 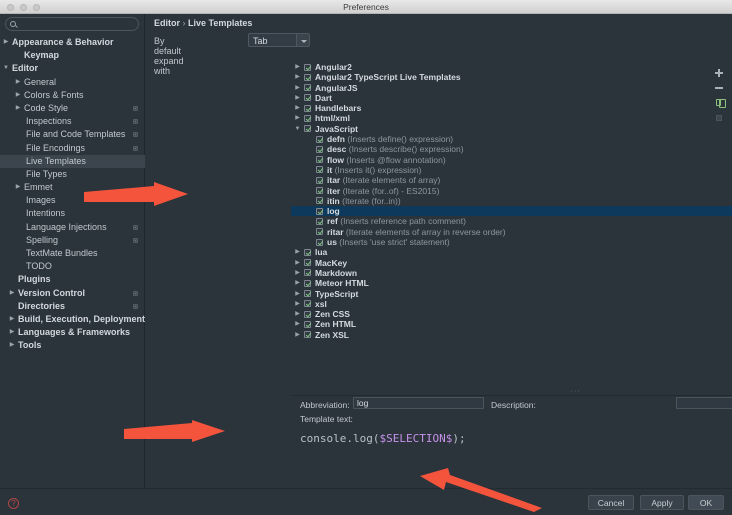 I want to click on cancel-button: Cancel, so click(x=611, y=502).